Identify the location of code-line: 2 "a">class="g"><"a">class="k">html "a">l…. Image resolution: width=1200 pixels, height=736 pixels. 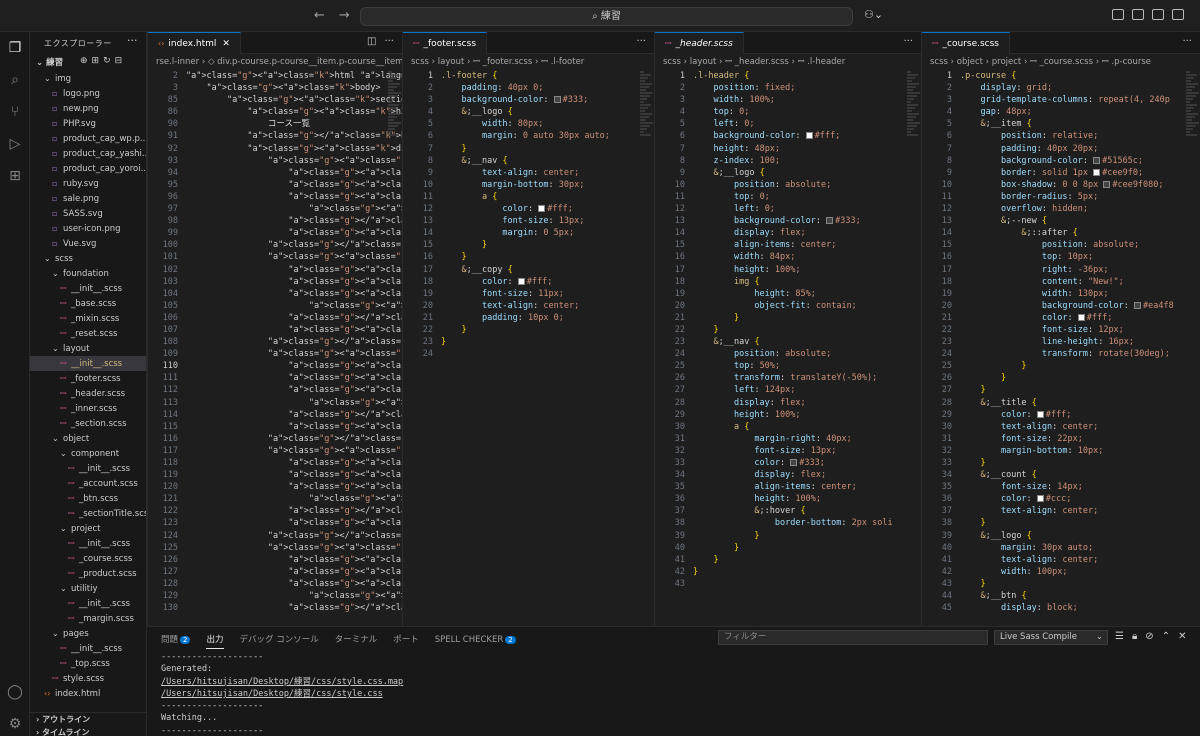
(275, 76).